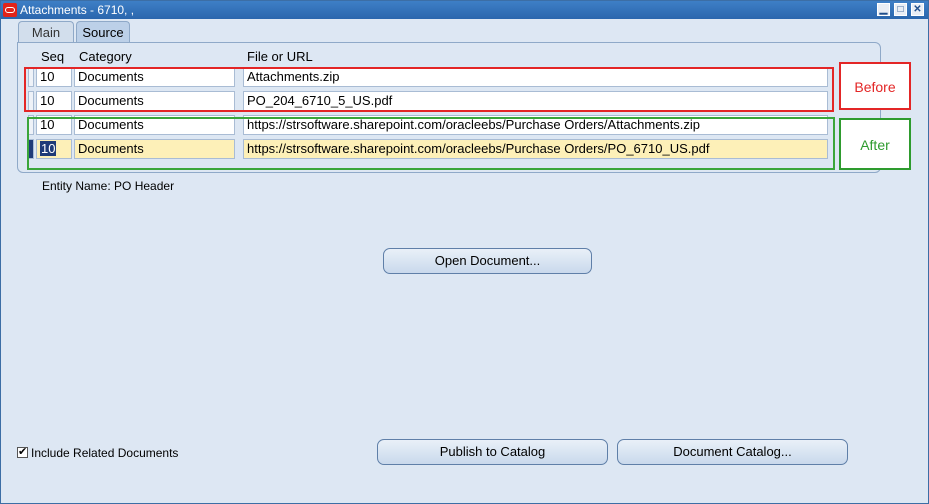 The width and height of the screenshot is (929, 504). What do you see at coordinates (77, 10) in the screenshot?
I see `window-title: Attachments - 6710, ,` at bounding box center [77, 10].